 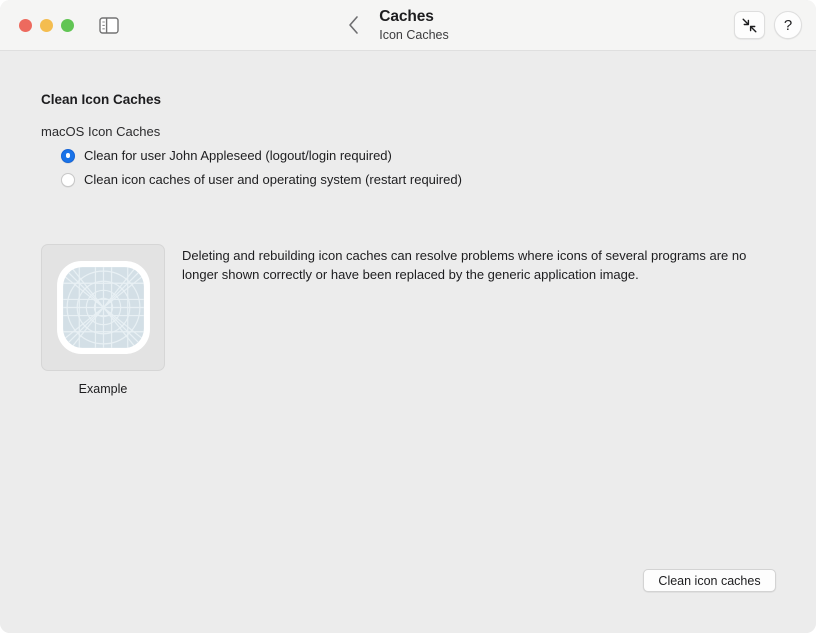 I want to click on collapse-arrows-icon, so click(x=749, y=25).